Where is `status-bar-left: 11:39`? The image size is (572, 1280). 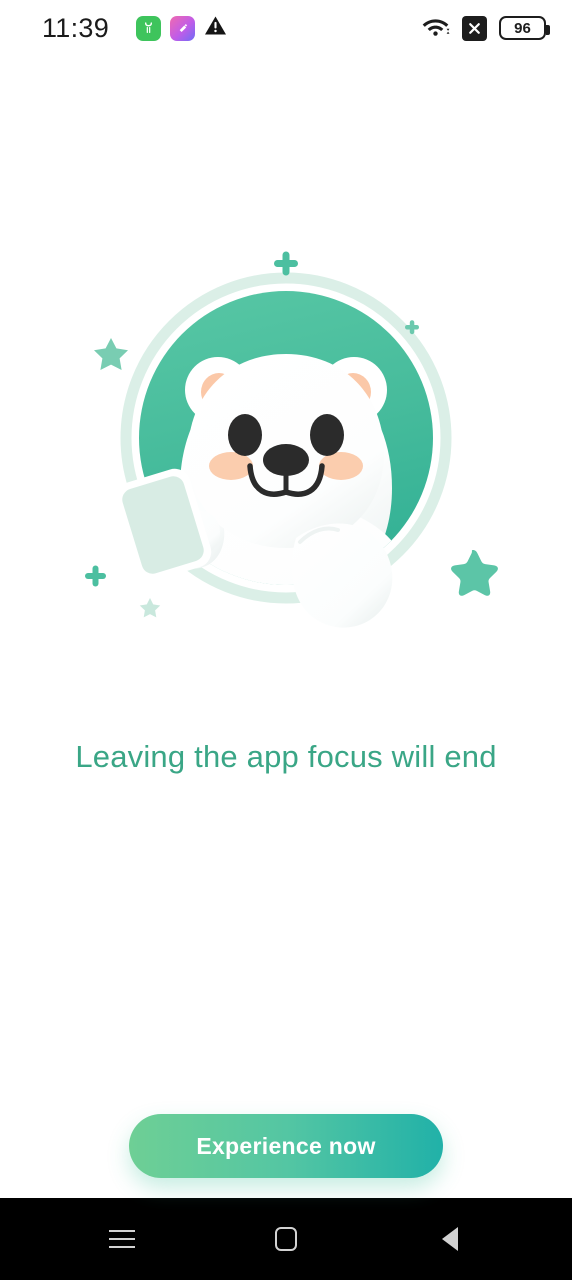
status-bar-left: 11:39 is located at coordinates (134, 27).